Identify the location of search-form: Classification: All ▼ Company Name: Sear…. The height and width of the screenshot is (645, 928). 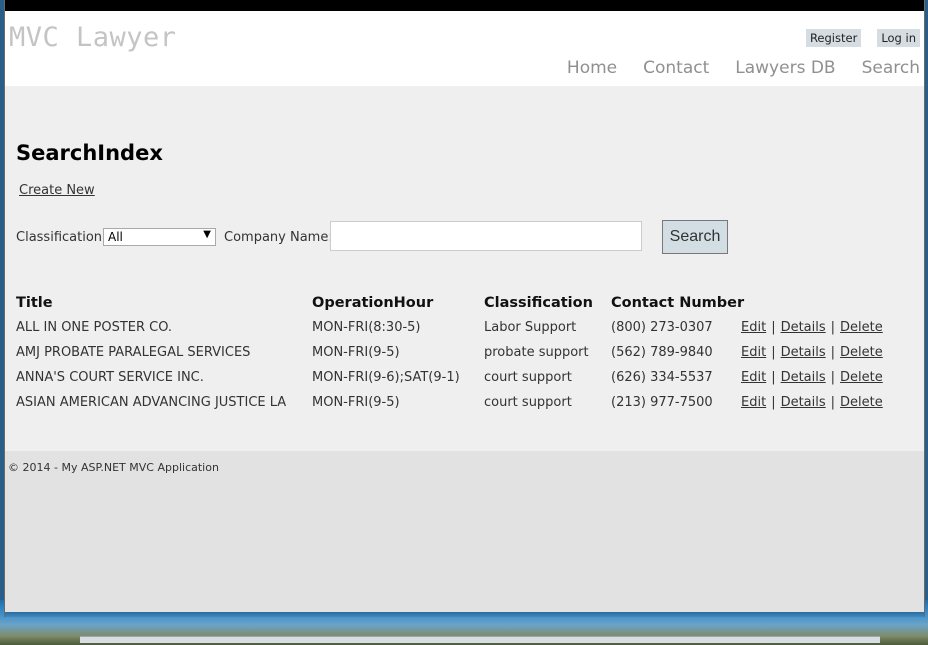
(466, 237).